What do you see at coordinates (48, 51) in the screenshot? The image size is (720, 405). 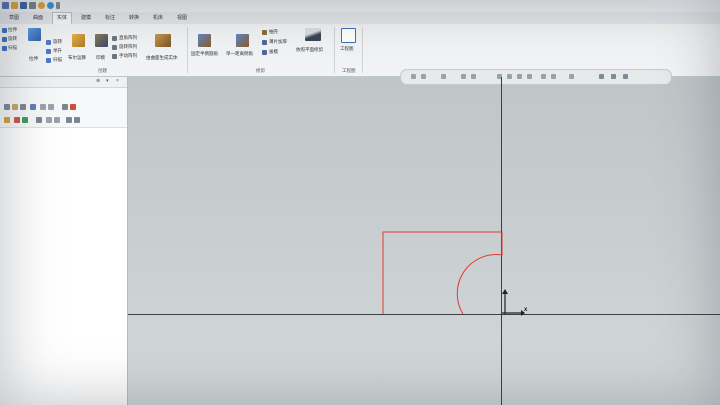 I see `loft-icon` at bounding box center [48, 51].